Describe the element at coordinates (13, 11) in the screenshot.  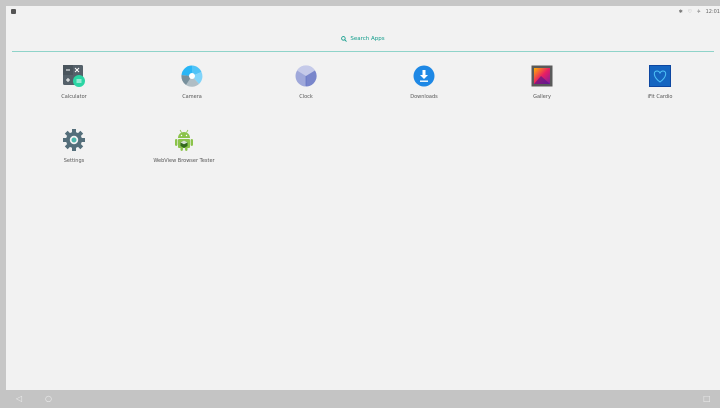
I see `sd-card-icon` at that location.